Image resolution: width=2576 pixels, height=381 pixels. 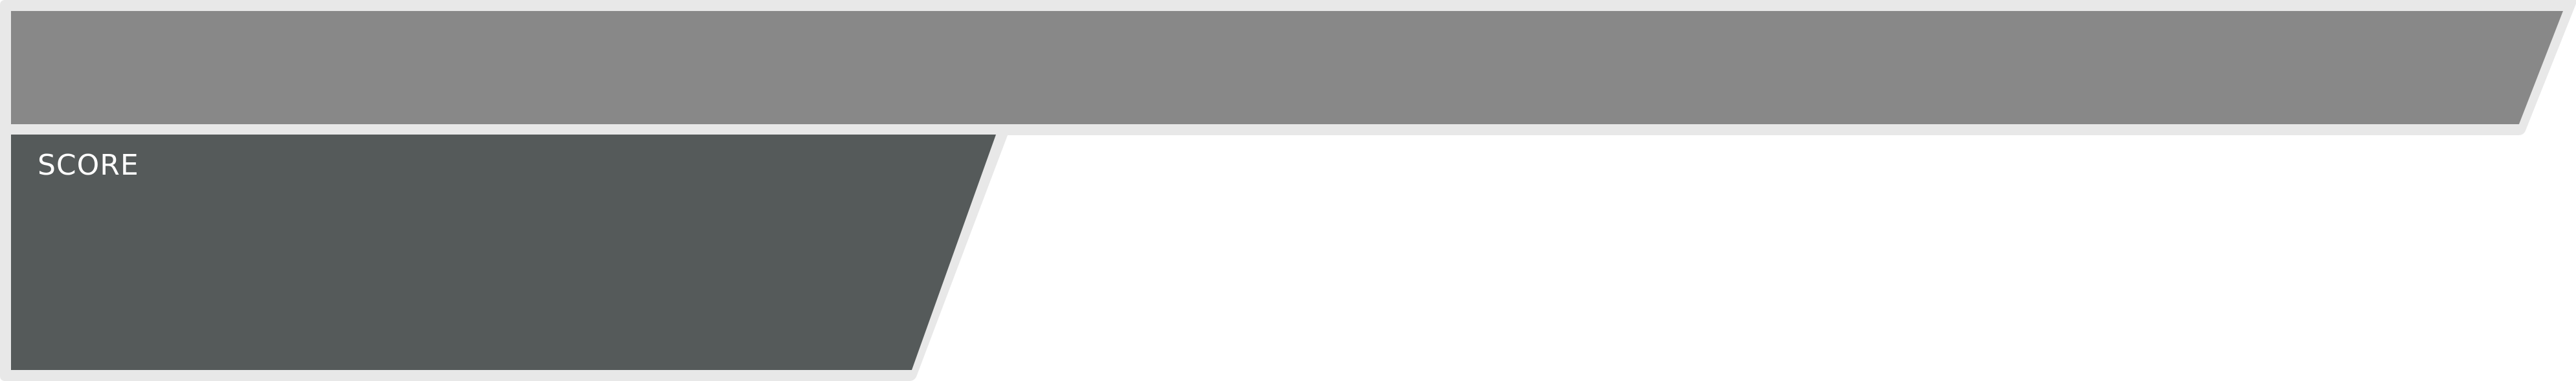 What do you see at coordinates (88, 165) in the screenshot?
I see `score-label: SCORE` at bounding box center [88, 165].